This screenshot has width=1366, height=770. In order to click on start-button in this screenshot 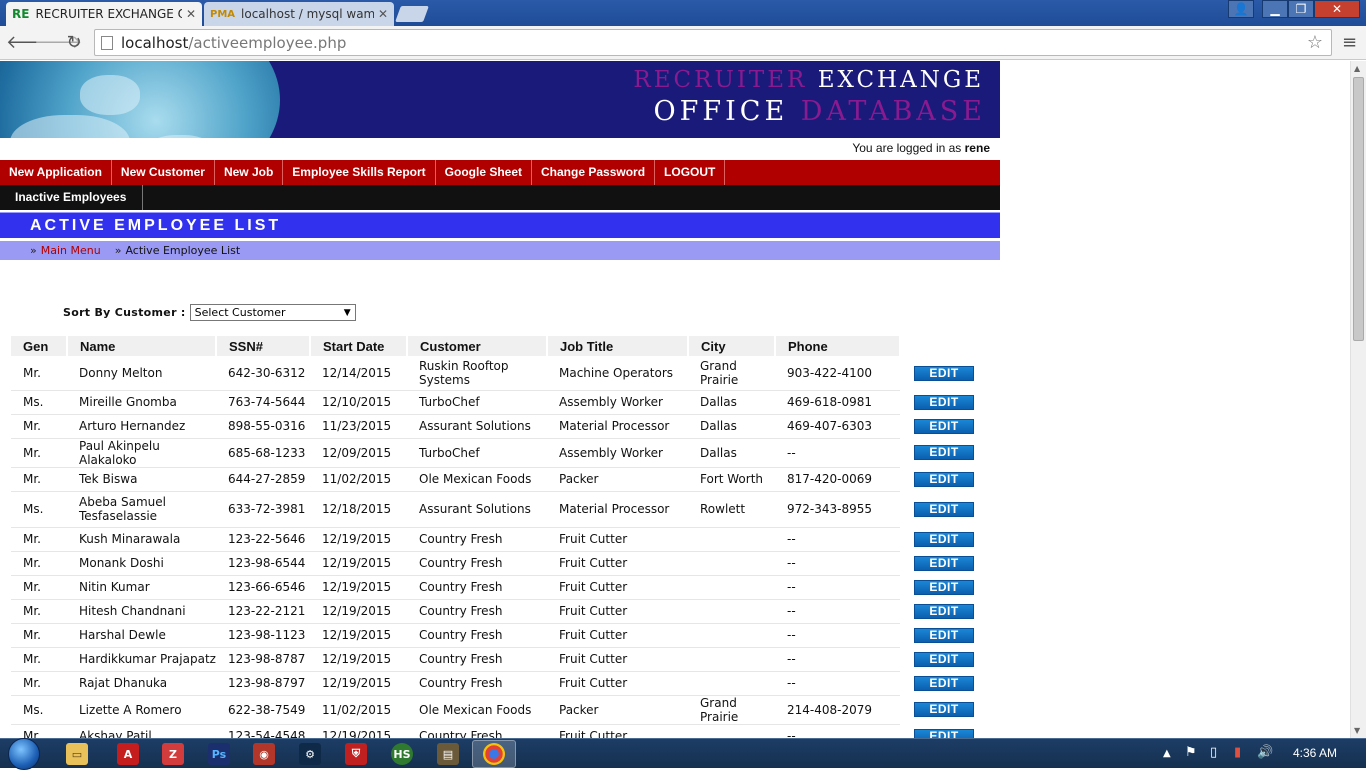, I will do `click(24, 754)`.